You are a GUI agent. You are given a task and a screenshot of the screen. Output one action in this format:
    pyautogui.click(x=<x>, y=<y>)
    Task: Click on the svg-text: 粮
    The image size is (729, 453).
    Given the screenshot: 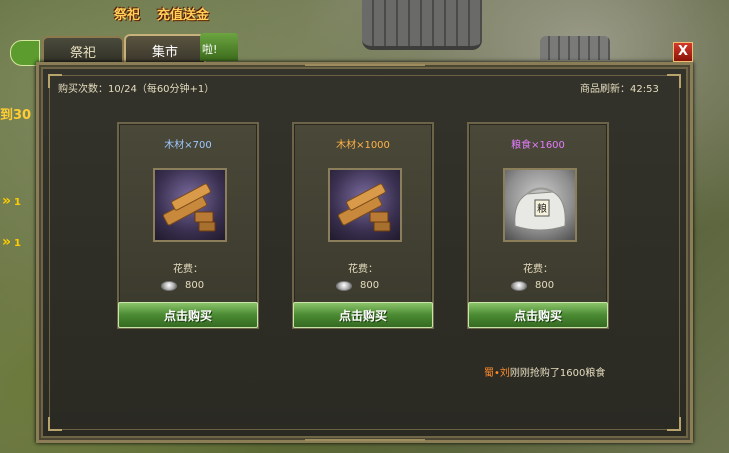 What is the action you would take?
    pyautogui.click(x=542, y=208)
    